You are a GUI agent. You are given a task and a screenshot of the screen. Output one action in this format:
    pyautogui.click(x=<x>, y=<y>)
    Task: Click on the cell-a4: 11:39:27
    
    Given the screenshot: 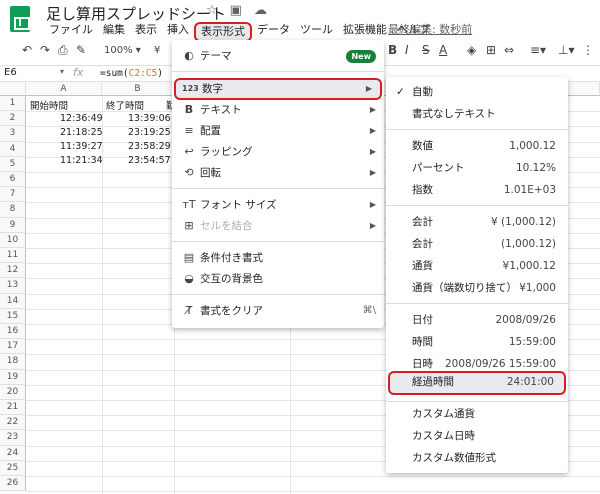 What is the action you would take?
    pyautogui.click(x=81, y=146)
    